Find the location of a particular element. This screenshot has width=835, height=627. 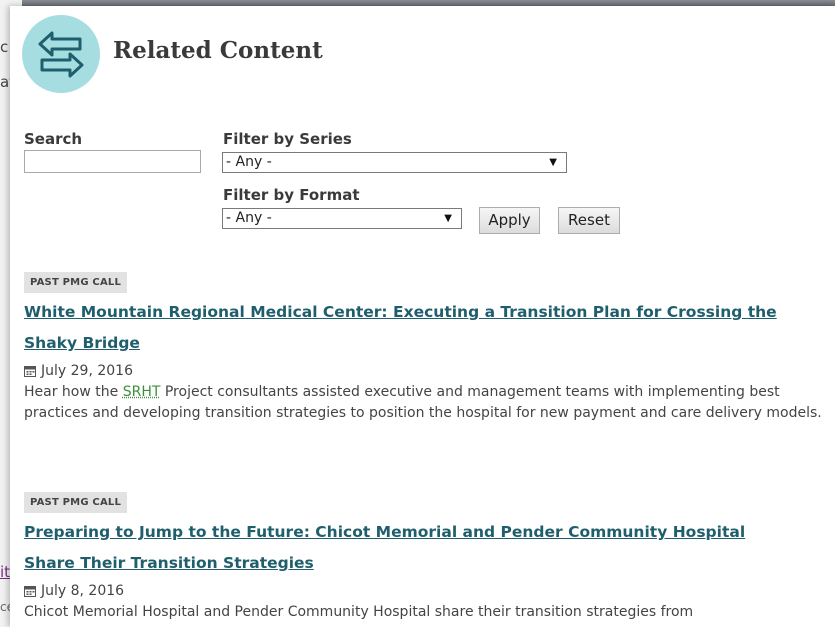

search-input is located at coordinates (112, 161).